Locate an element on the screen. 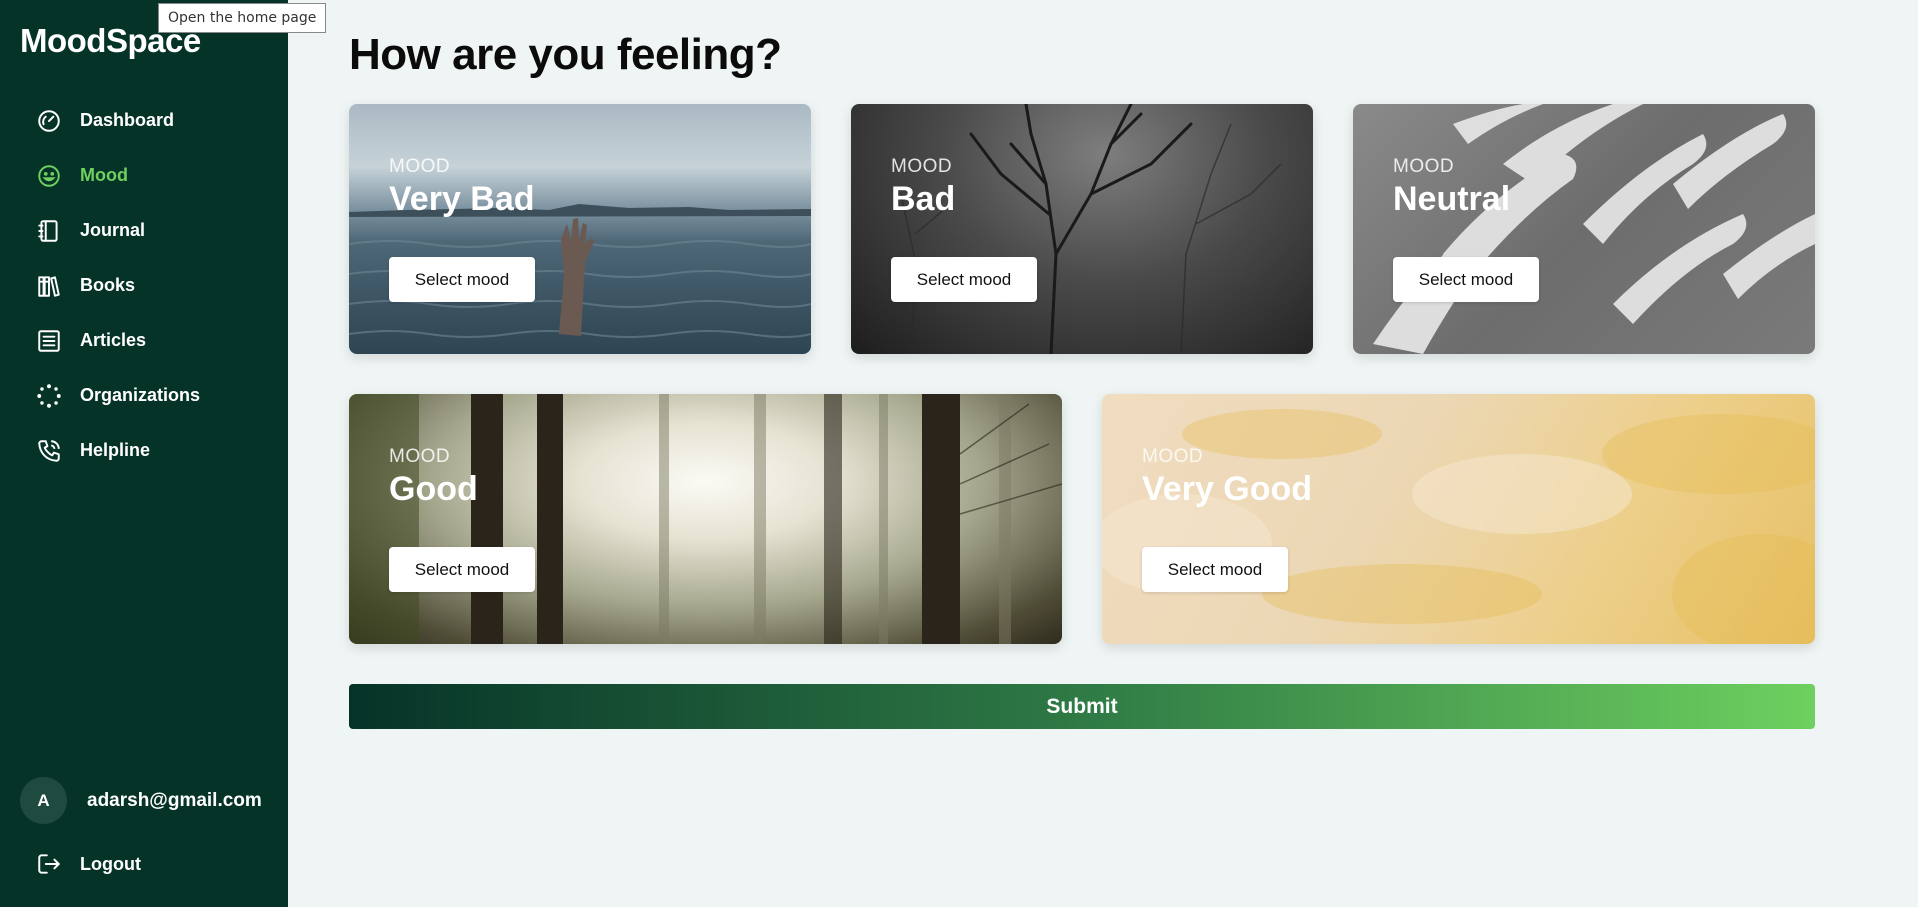  smiley-face-icon is located at coordinates (49, 176).